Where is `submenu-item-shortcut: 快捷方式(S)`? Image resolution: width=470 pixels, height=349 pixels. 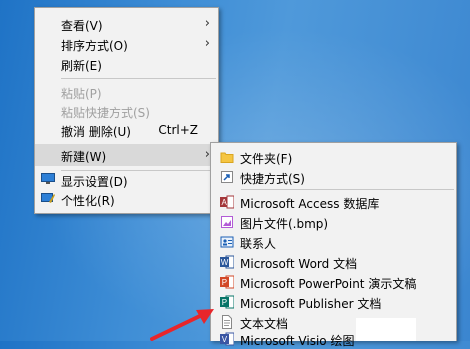
submenu-item-shortcut: 快捷方式(S) is located at coordinates (333, 177).